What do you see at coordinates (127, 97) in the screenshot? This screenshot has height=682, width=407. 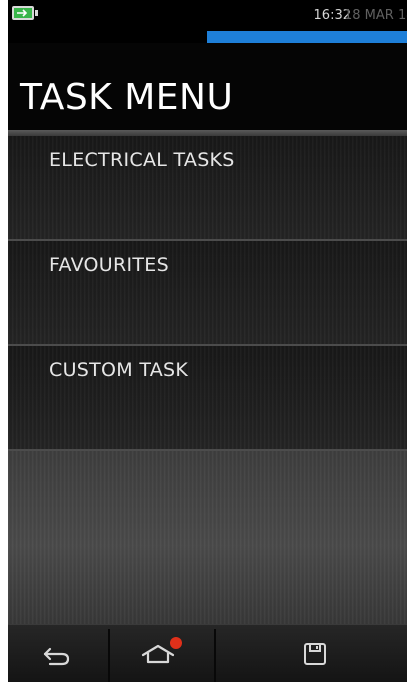 I see `page-title: TASK MENU` at bounding box center [127, 97].